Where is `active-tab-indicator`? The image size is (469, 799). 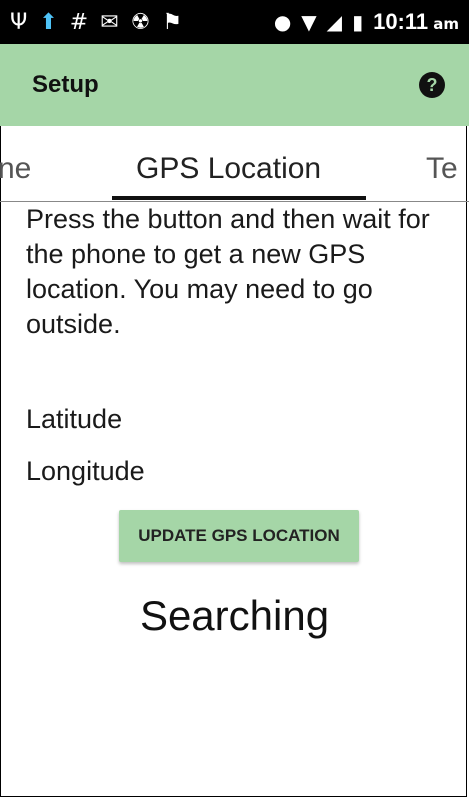 active-tab-indicator is located at coordinates (239, 198).